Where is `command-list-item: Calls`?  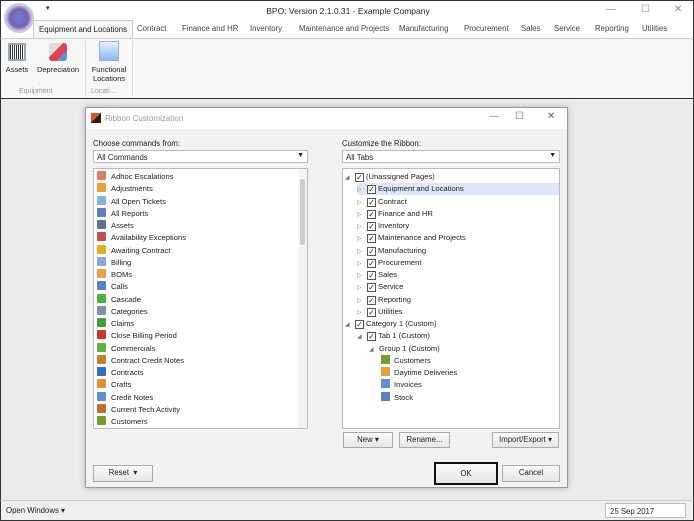 command-list-item: Calls is located at coordinates (112, 287).